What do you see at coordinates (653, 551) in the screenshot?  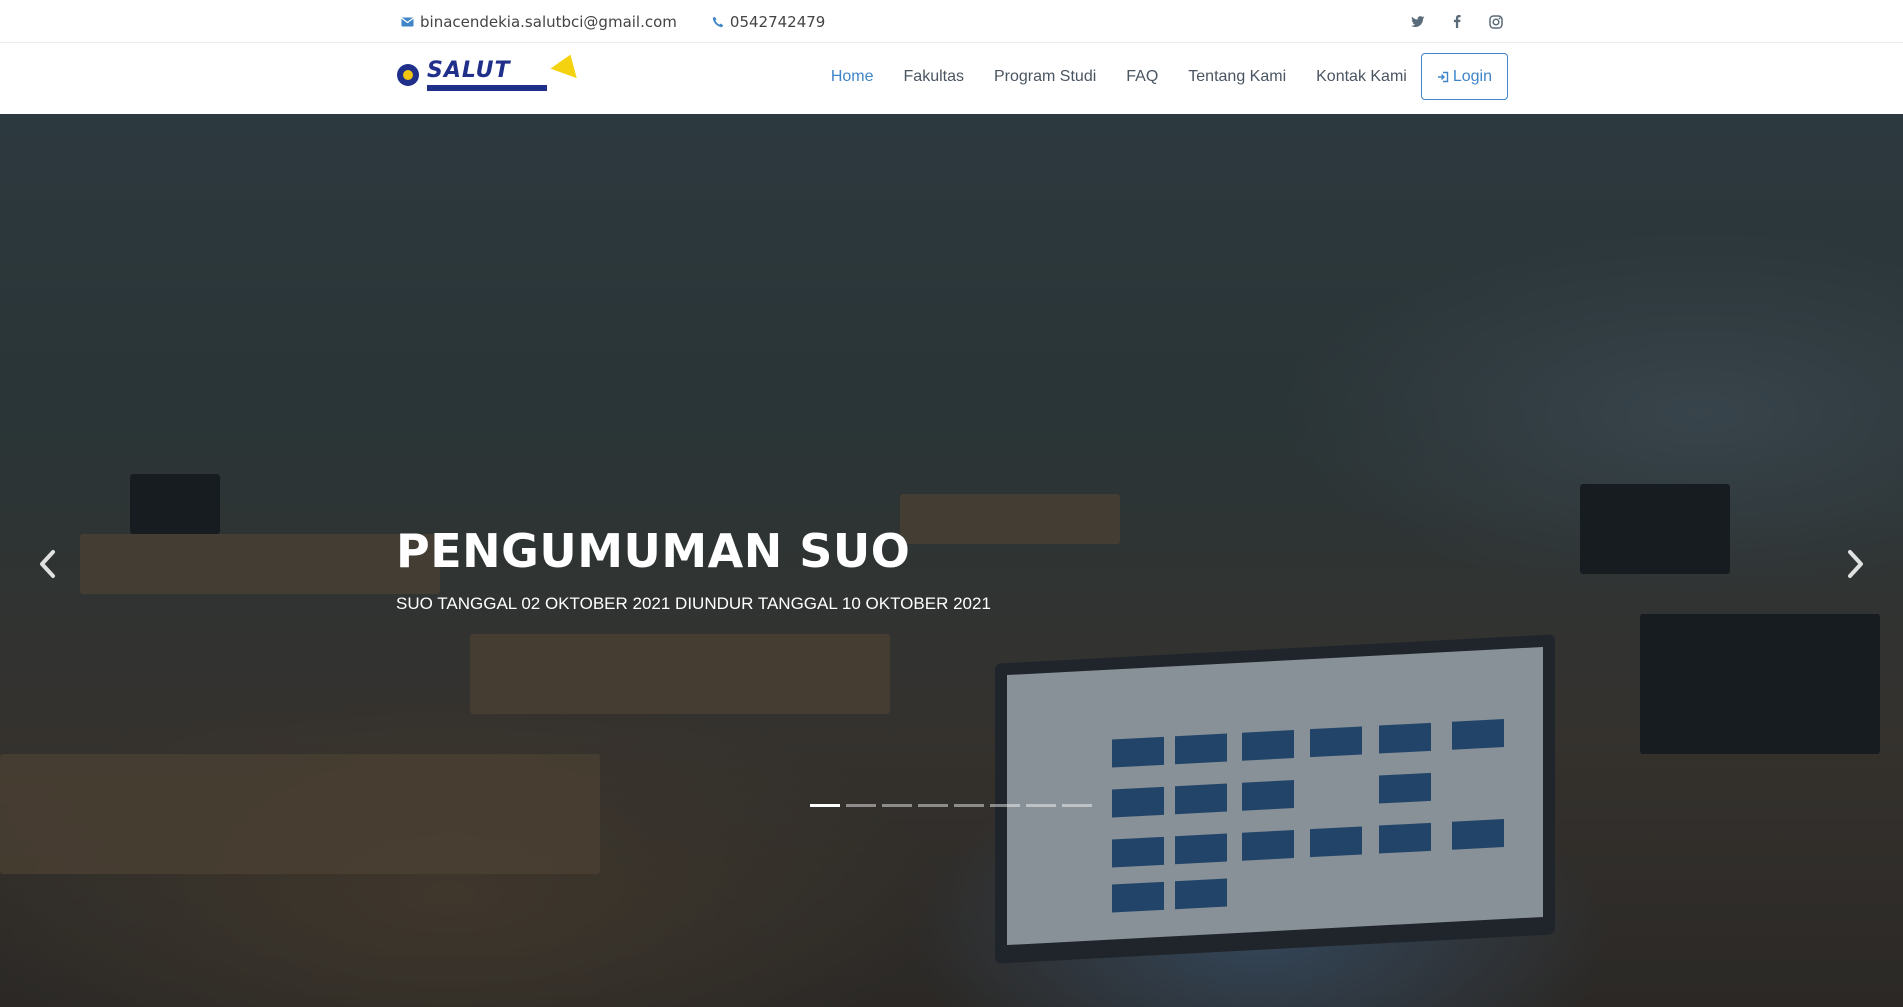 I see `hero-title: PENGUMUMAN SUO` at bounding box center [653, 551].